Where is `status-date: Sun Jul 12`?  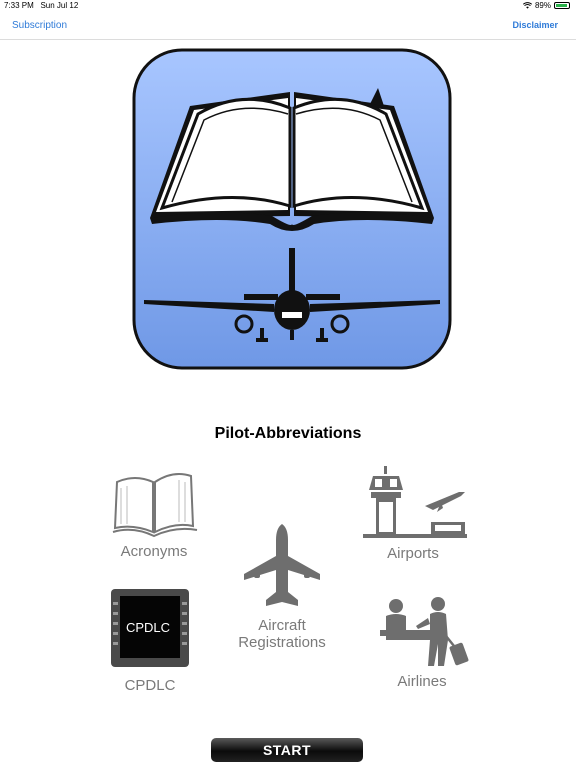
status-date: Sun Jul 12 is located at coordinates (59, 5).